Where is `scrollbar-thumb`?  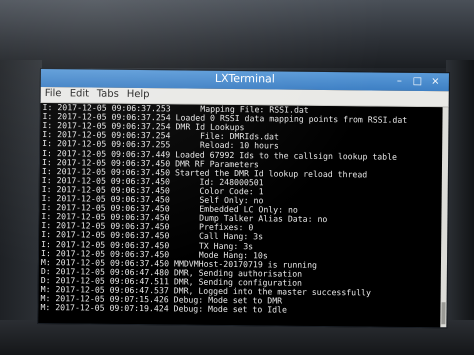 scrollbar-thumb is located at coordinates (443, 313).